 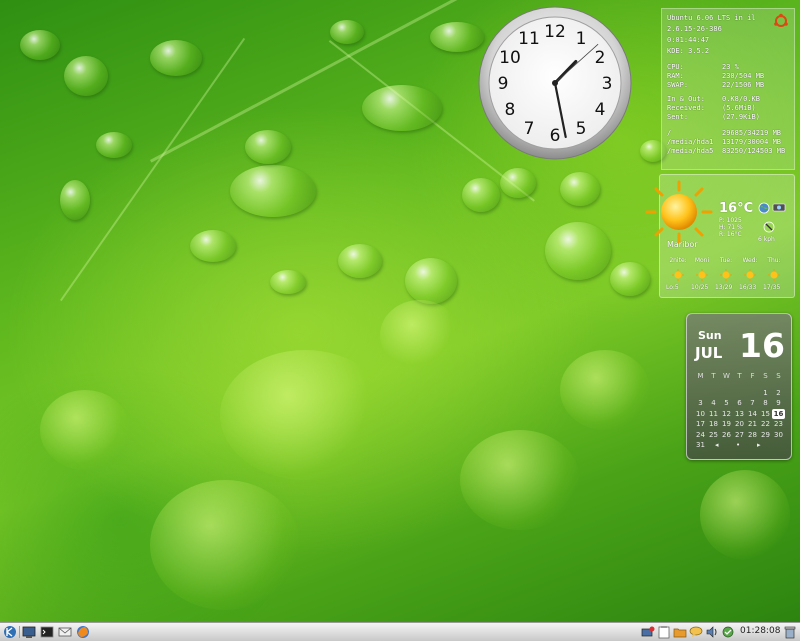 What do you see at coordinates (675, 67) in the screenshot?
I see `sysmon-cpu-label: CPU:` at bounding box center [675, 67].